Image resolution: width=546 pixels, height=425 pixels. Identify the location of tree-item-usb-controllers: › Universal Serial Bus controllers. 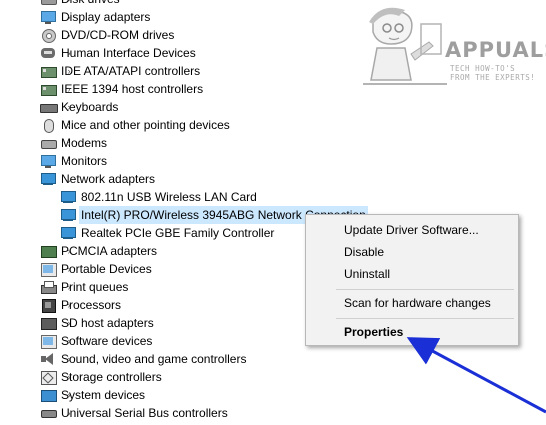
(134, 413).